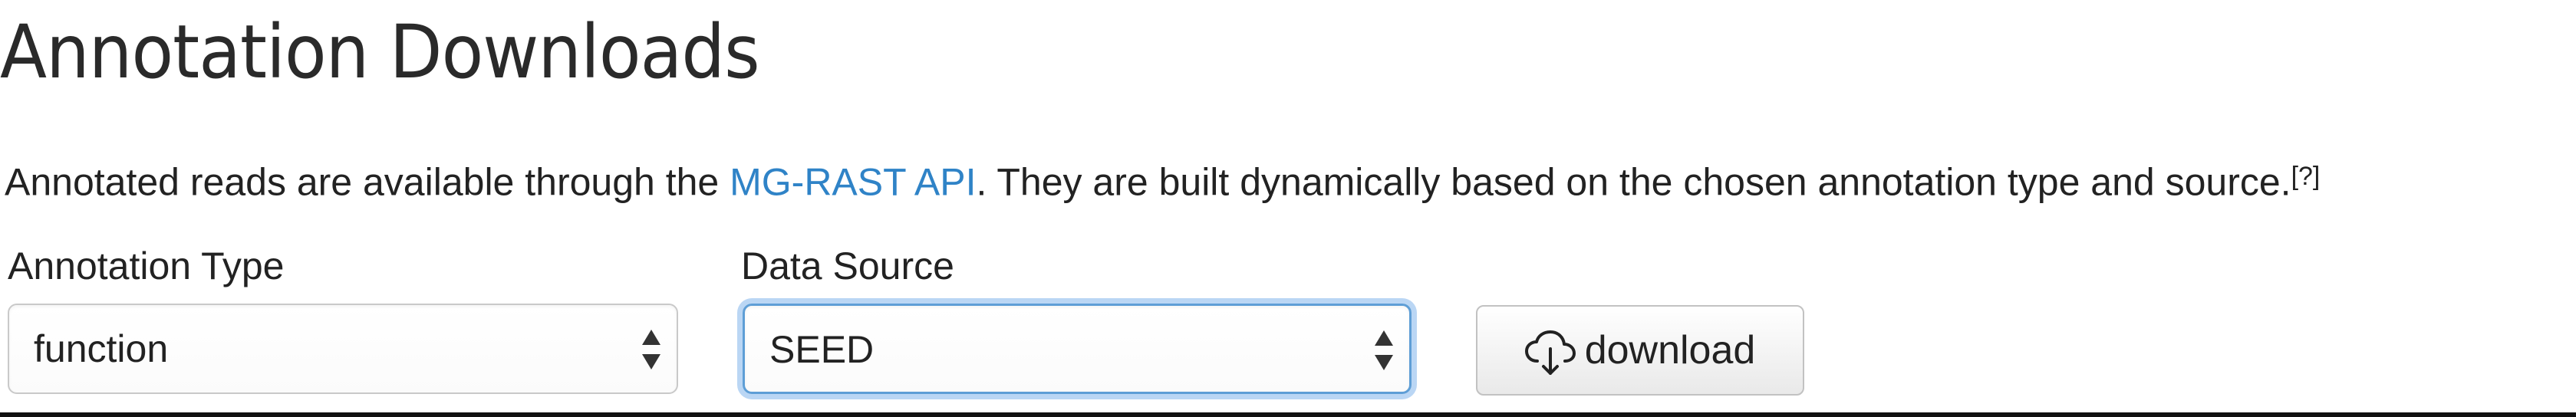 The height and width of the screenshot is (417, 2576). What do you see at coordinates (343, 349) in the screenshot?
I see `annotation-type-select: function` at bounding box center [343, 349].